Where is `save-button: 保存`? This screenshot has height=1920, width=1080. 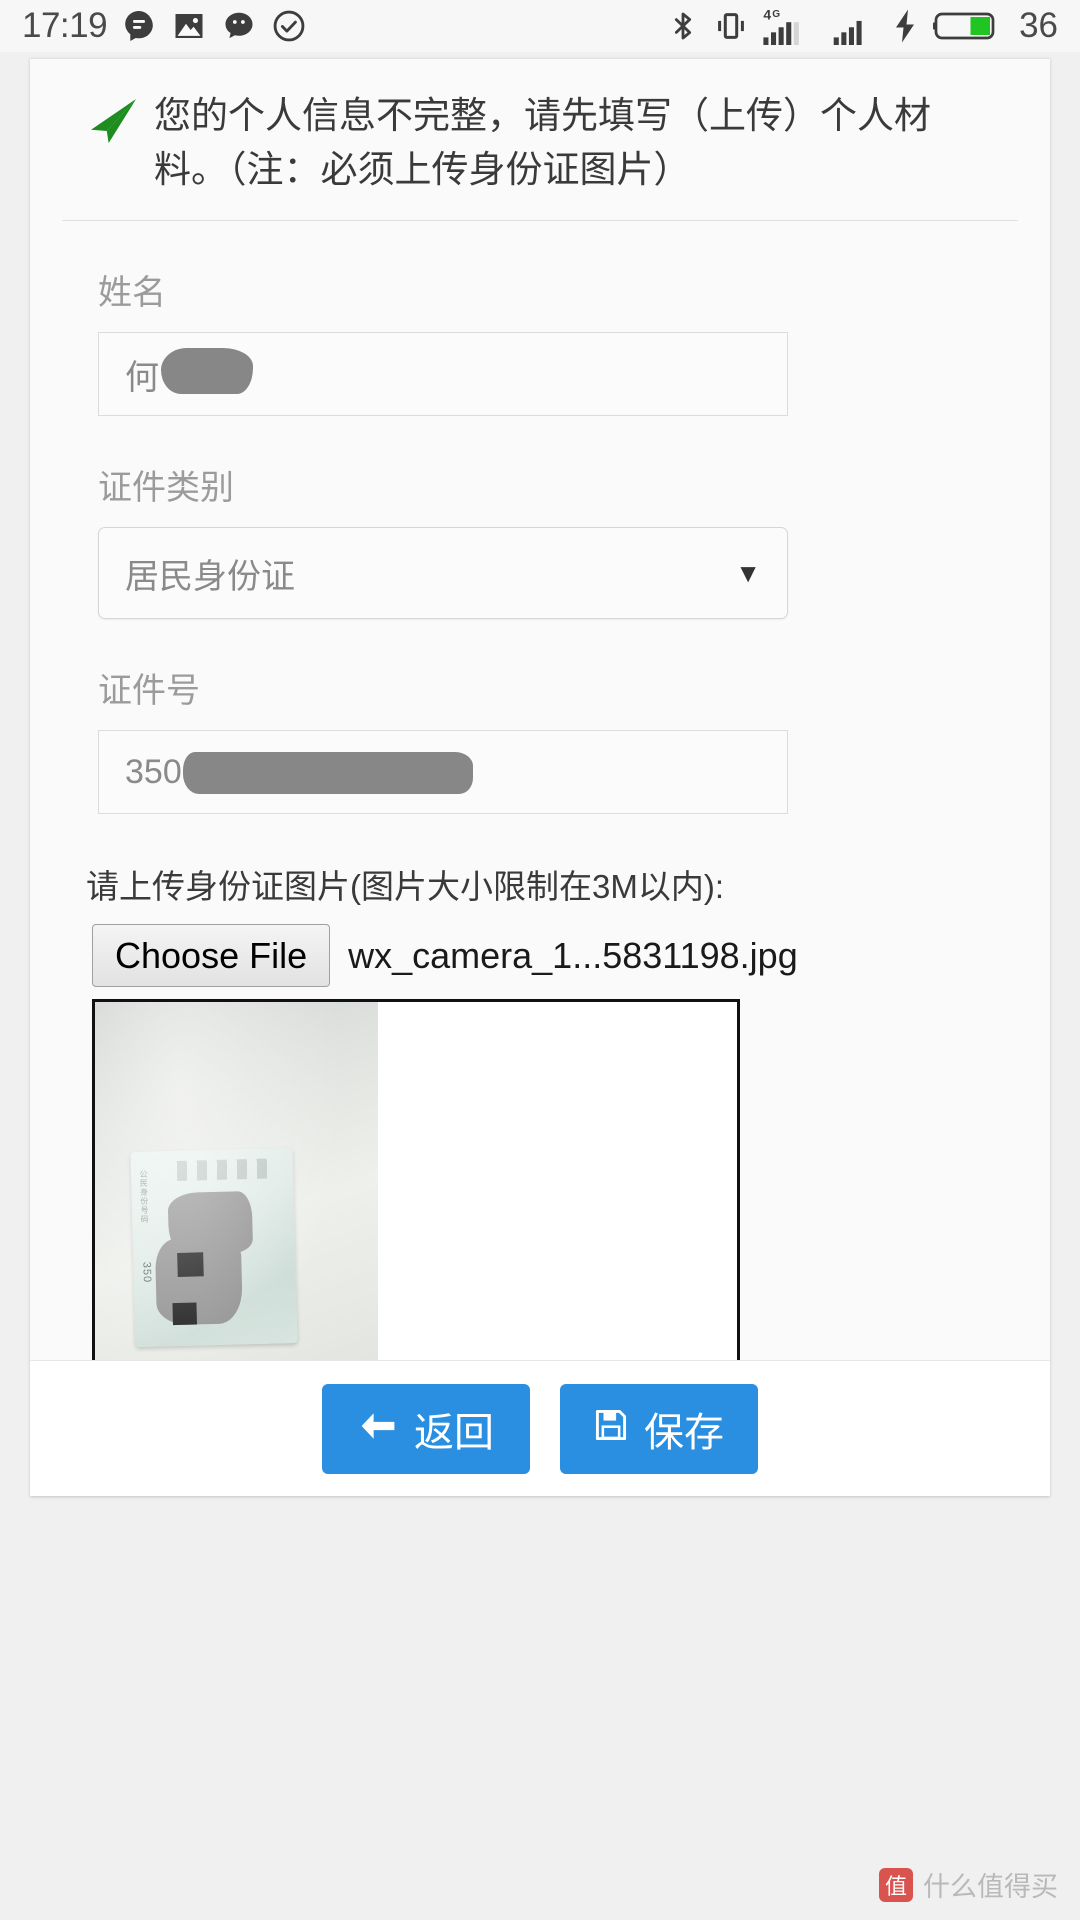 save-button: 保存 is located at coordinates (659, 1428).